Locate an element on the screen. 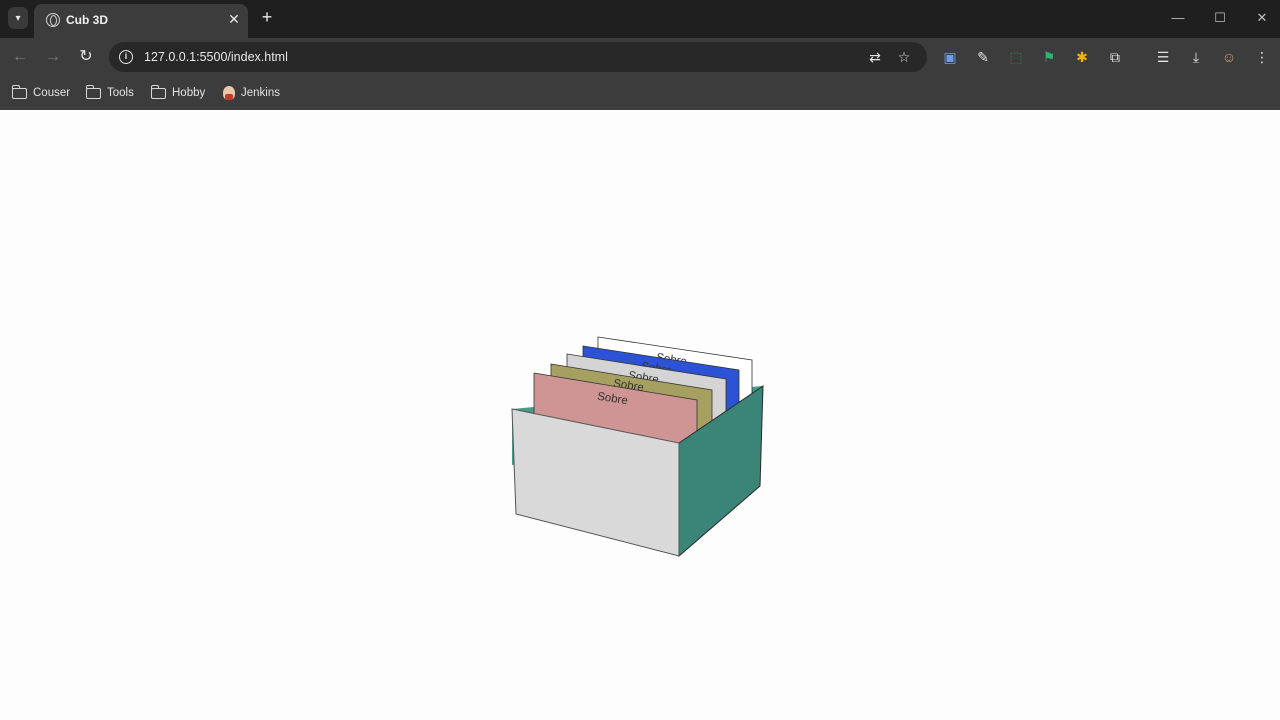  globe-icon is located at coordinates (53, 20).